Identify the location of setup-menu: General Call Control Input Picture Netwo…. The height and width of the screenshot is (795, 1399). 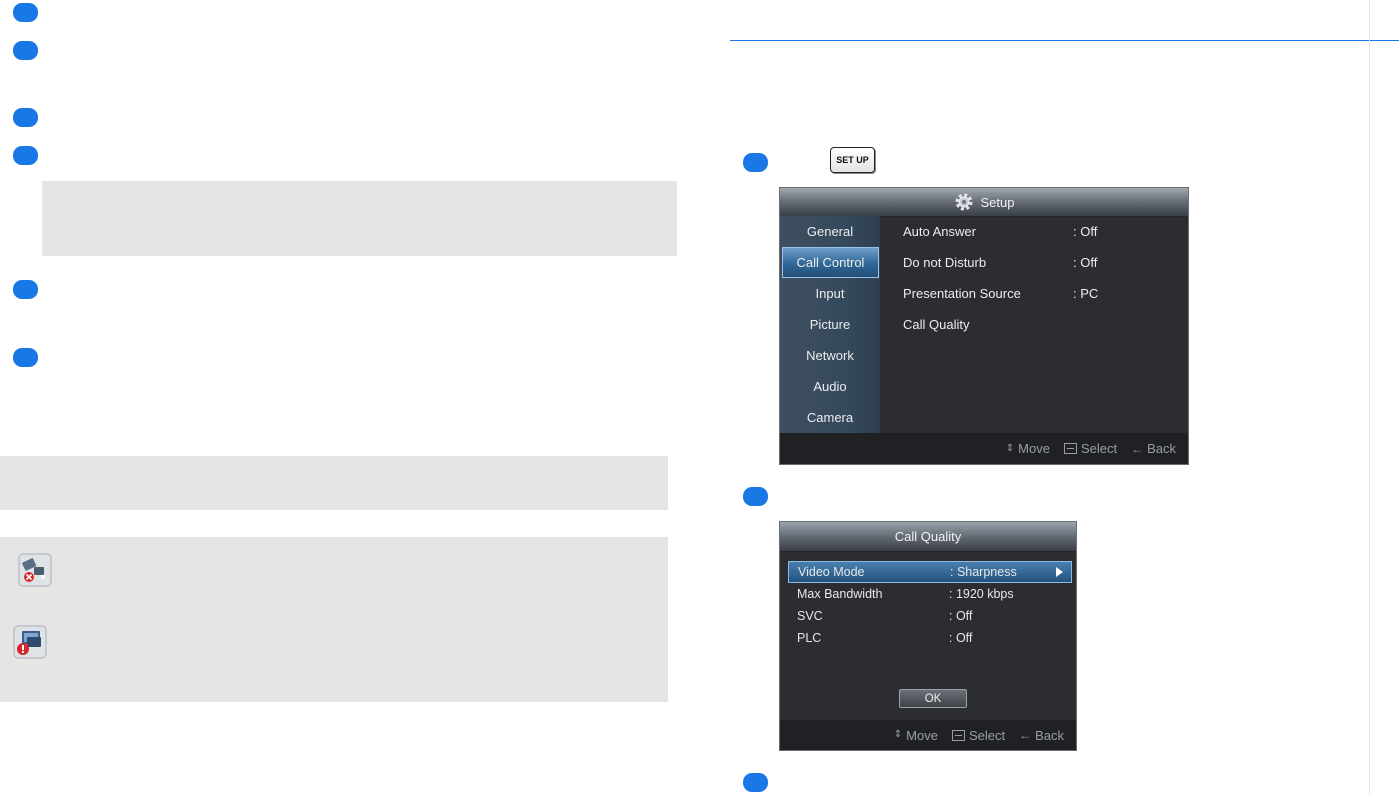
(830, 324).